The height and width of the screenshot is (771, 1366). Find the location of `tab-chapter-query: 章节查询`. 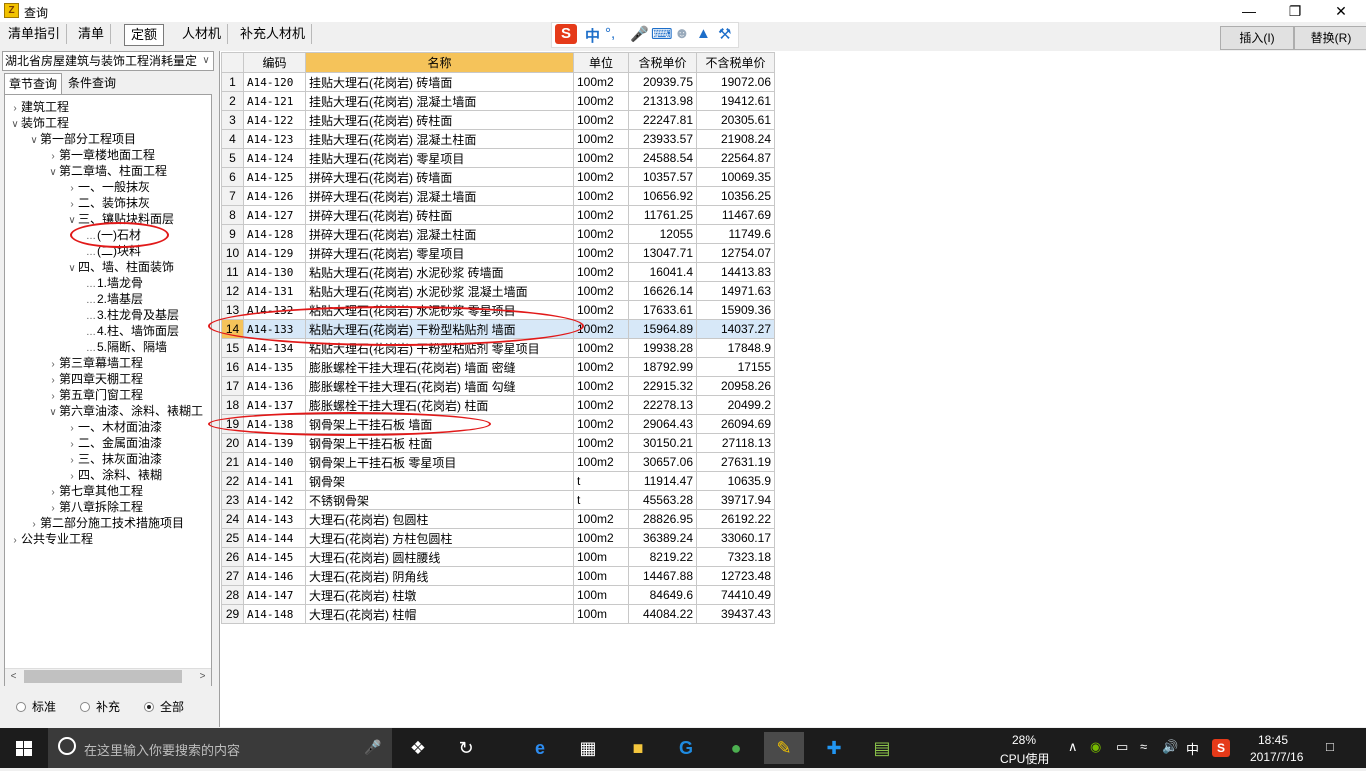

tab-chapter-query: 章节查询 is located at coordinates (33, 83).